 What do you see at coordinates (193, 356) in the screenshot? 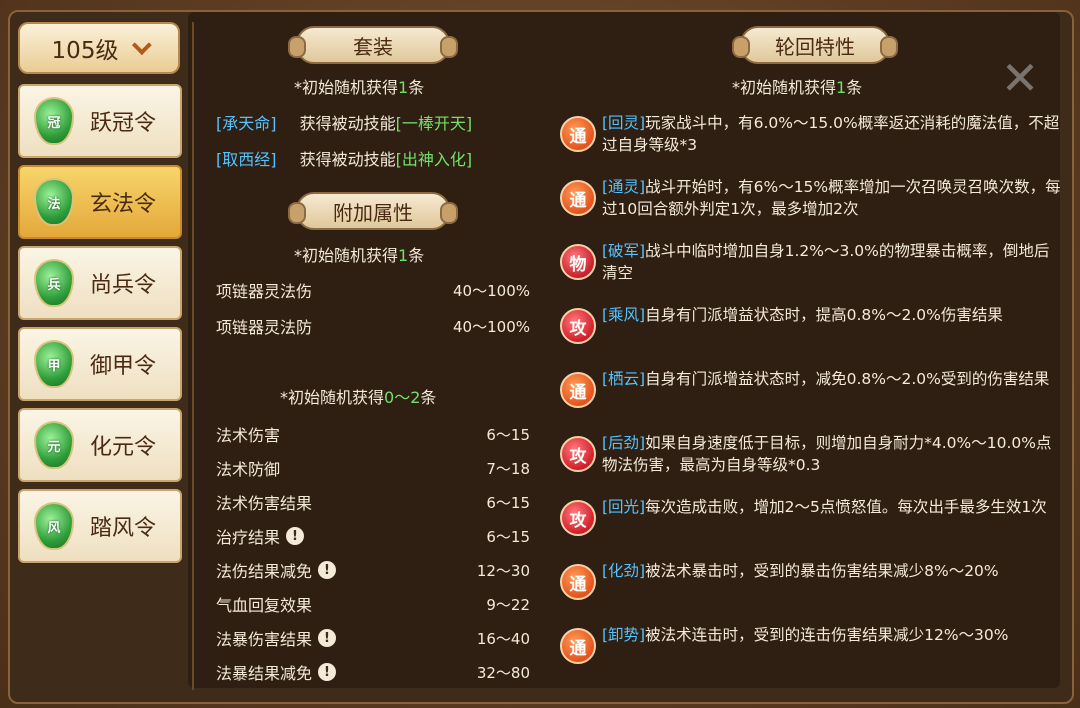
I see `column-divider` at bounding box center [193, 356].